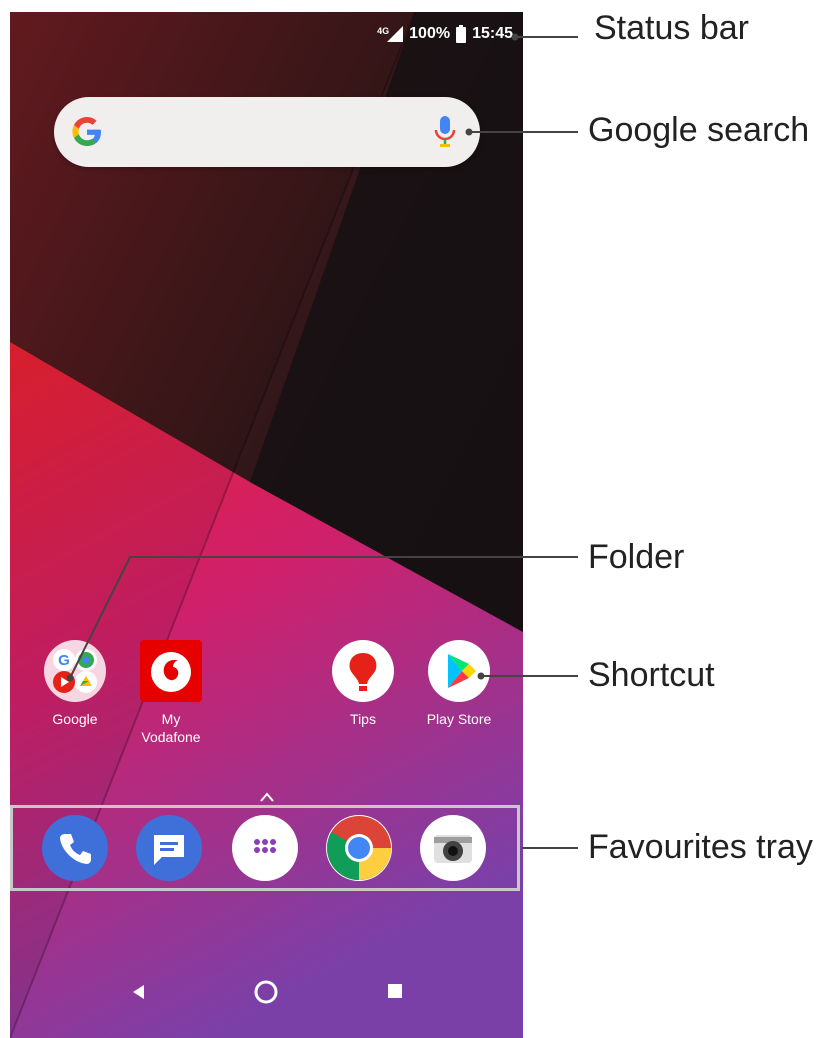 The width and height of the screenshot is (835, 1038). What do you see at coordinates (671, 28) in the screenshot?
I see `callout-status-bar: Status bar` at bounding box center [671, 28].